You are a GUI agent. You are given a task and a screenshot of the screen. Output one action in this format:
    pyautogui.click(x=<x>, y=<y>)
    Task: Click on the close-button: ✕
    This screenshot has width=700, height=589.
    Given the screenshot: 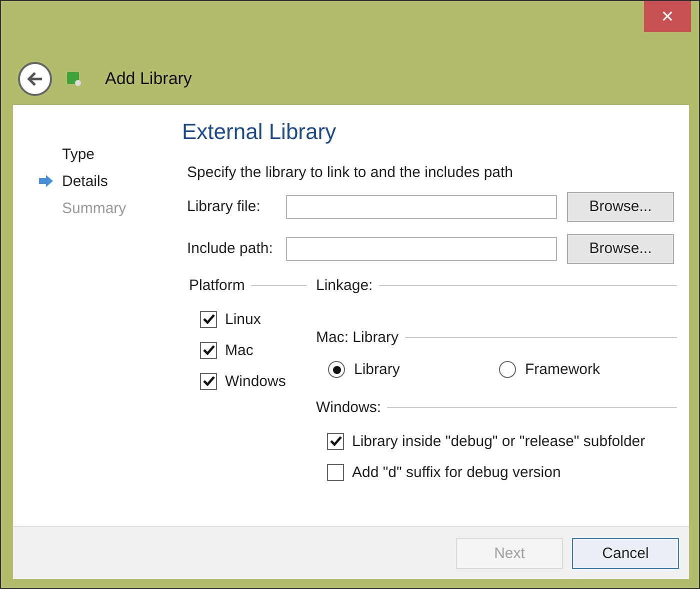 What is the action you would take?
    pyautogui.click(x=667, y=16)
    